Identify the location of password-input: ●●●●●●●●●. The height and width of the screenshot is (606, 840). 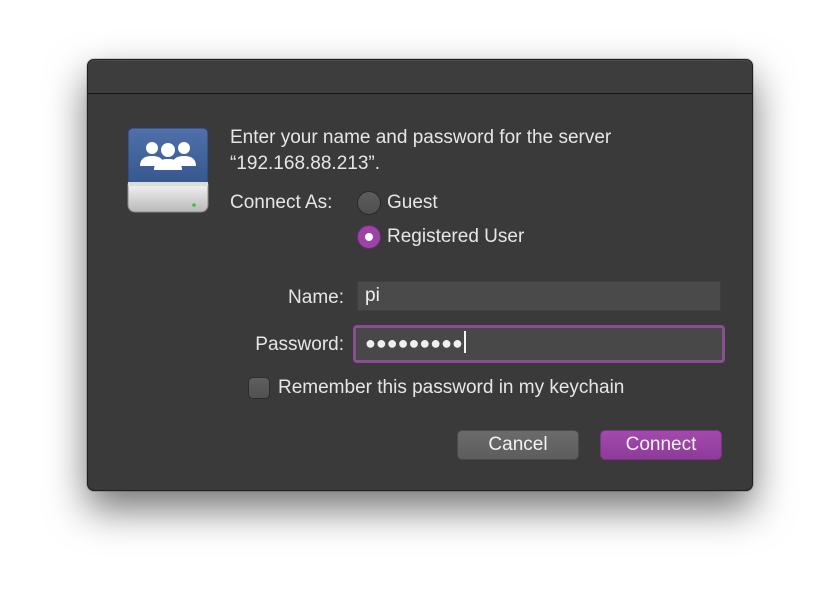
(539, 344).